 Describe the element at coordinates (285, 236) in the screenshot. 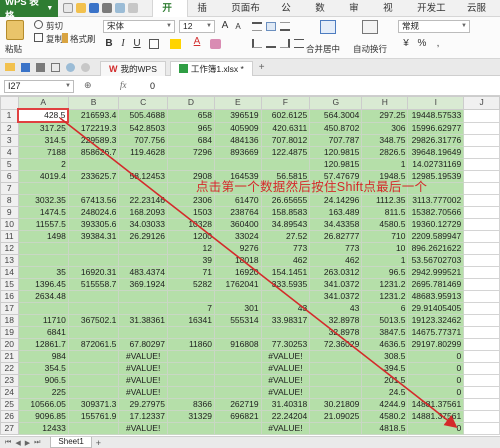

I see `cell-f11: 27.52` at that location.